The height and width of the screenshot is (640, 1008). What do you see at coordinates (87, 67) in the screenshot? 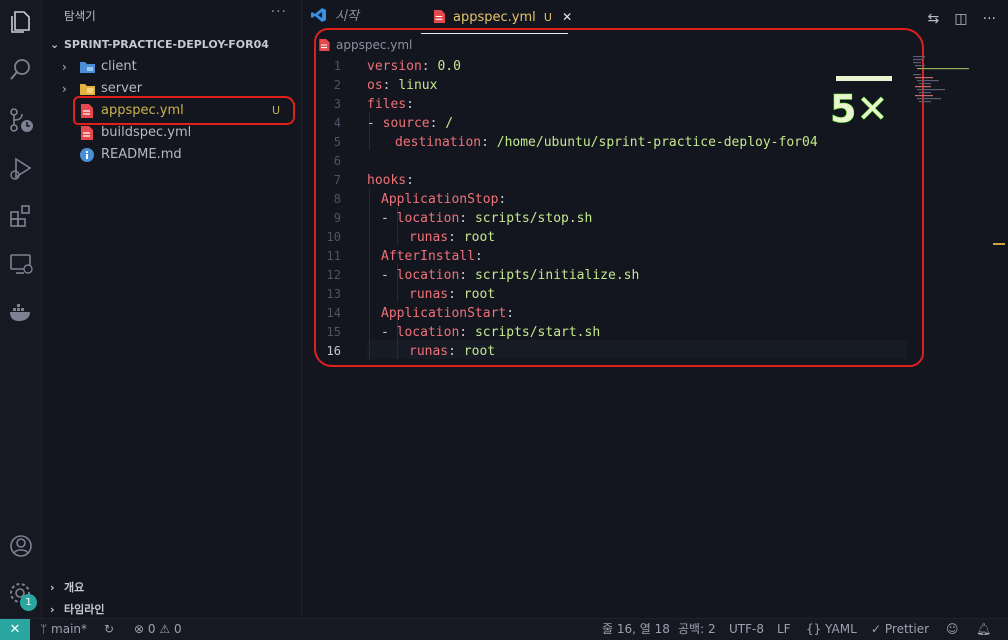
I see `folder-client-icon` at bounding box center [87, 67].